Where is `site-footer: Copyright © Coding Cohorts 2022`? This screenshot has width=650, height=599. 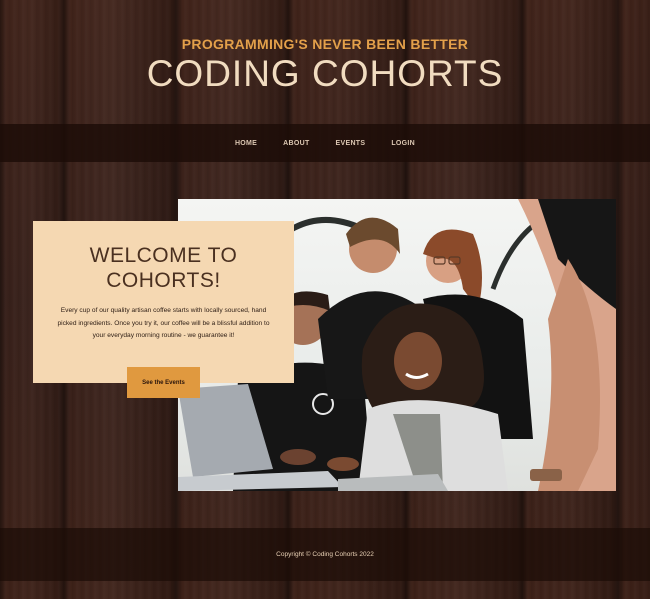
site-footer: Copyright © Coding Cohorts 2022 is located at coordinates (325, 554).